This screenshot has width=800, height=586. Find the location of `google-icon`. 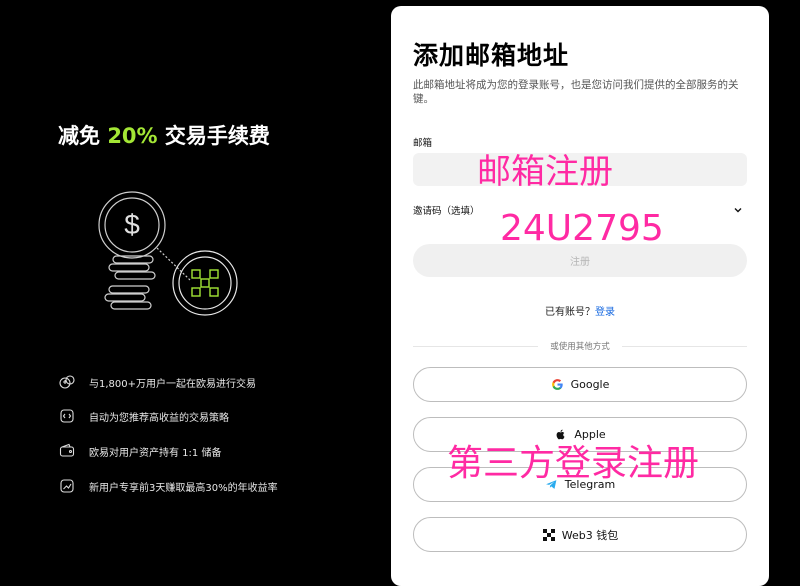

google-icon is located at coordinates (558, 385).